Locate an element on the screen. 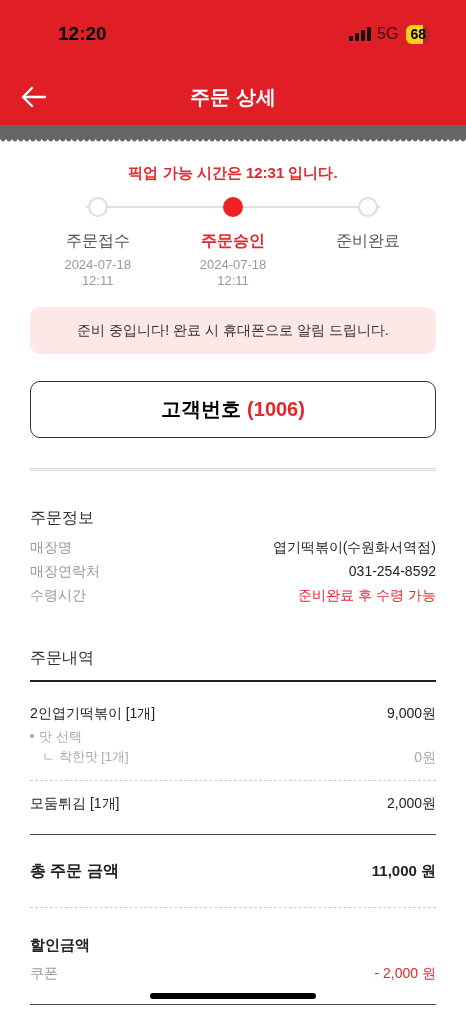  page-title: 주문 상세 is located at coordinates (233, 97).